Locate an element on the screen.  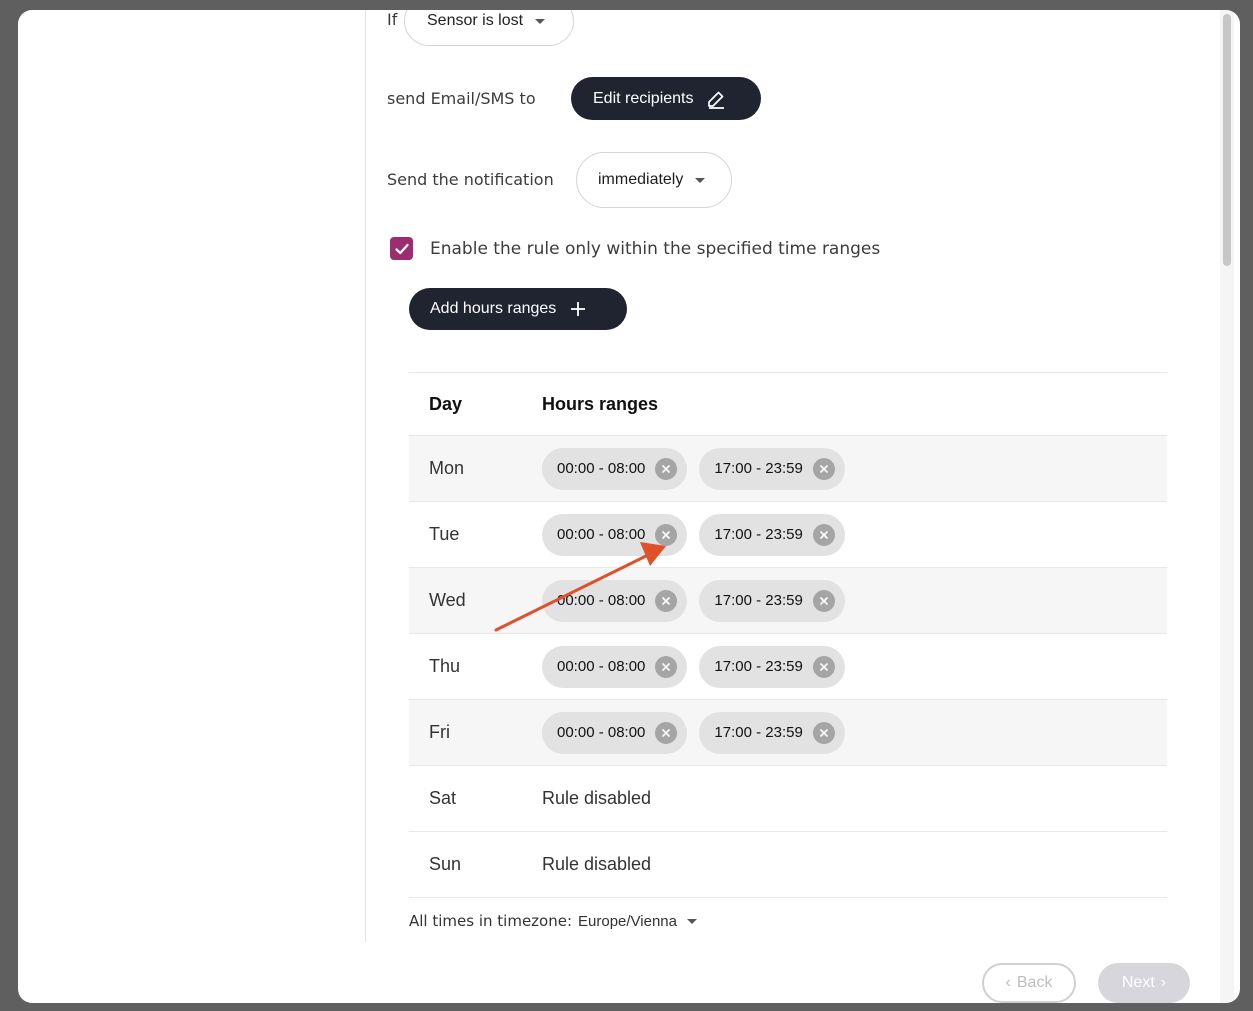
edit-recipients-button: Edit recipients is located at coordinates (666, 98).